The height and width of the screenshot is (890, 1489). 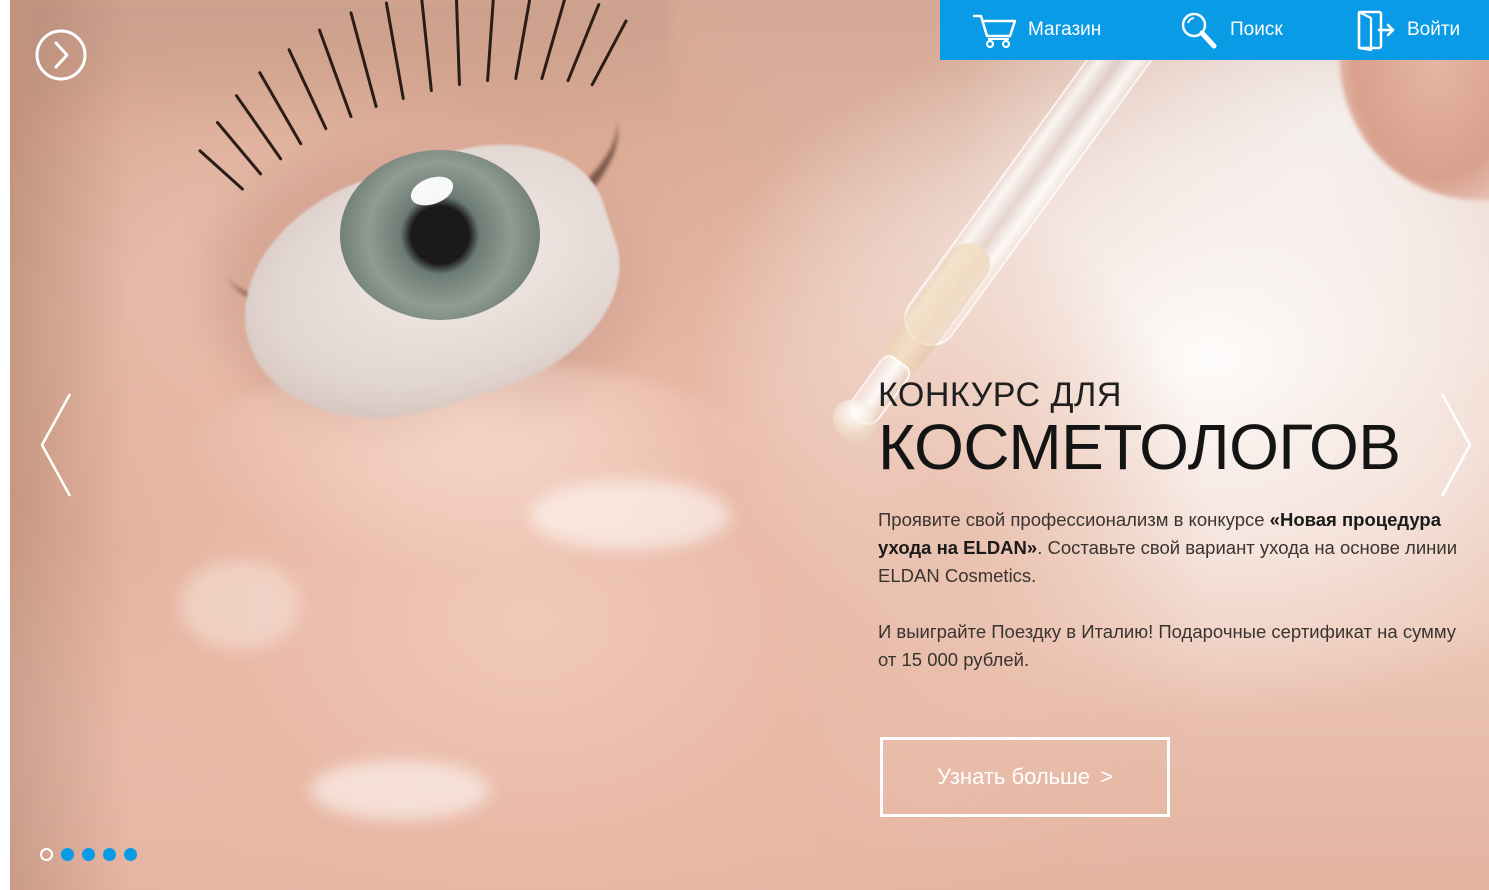 I want to click on cart-icon, so click(x=995, y=30).